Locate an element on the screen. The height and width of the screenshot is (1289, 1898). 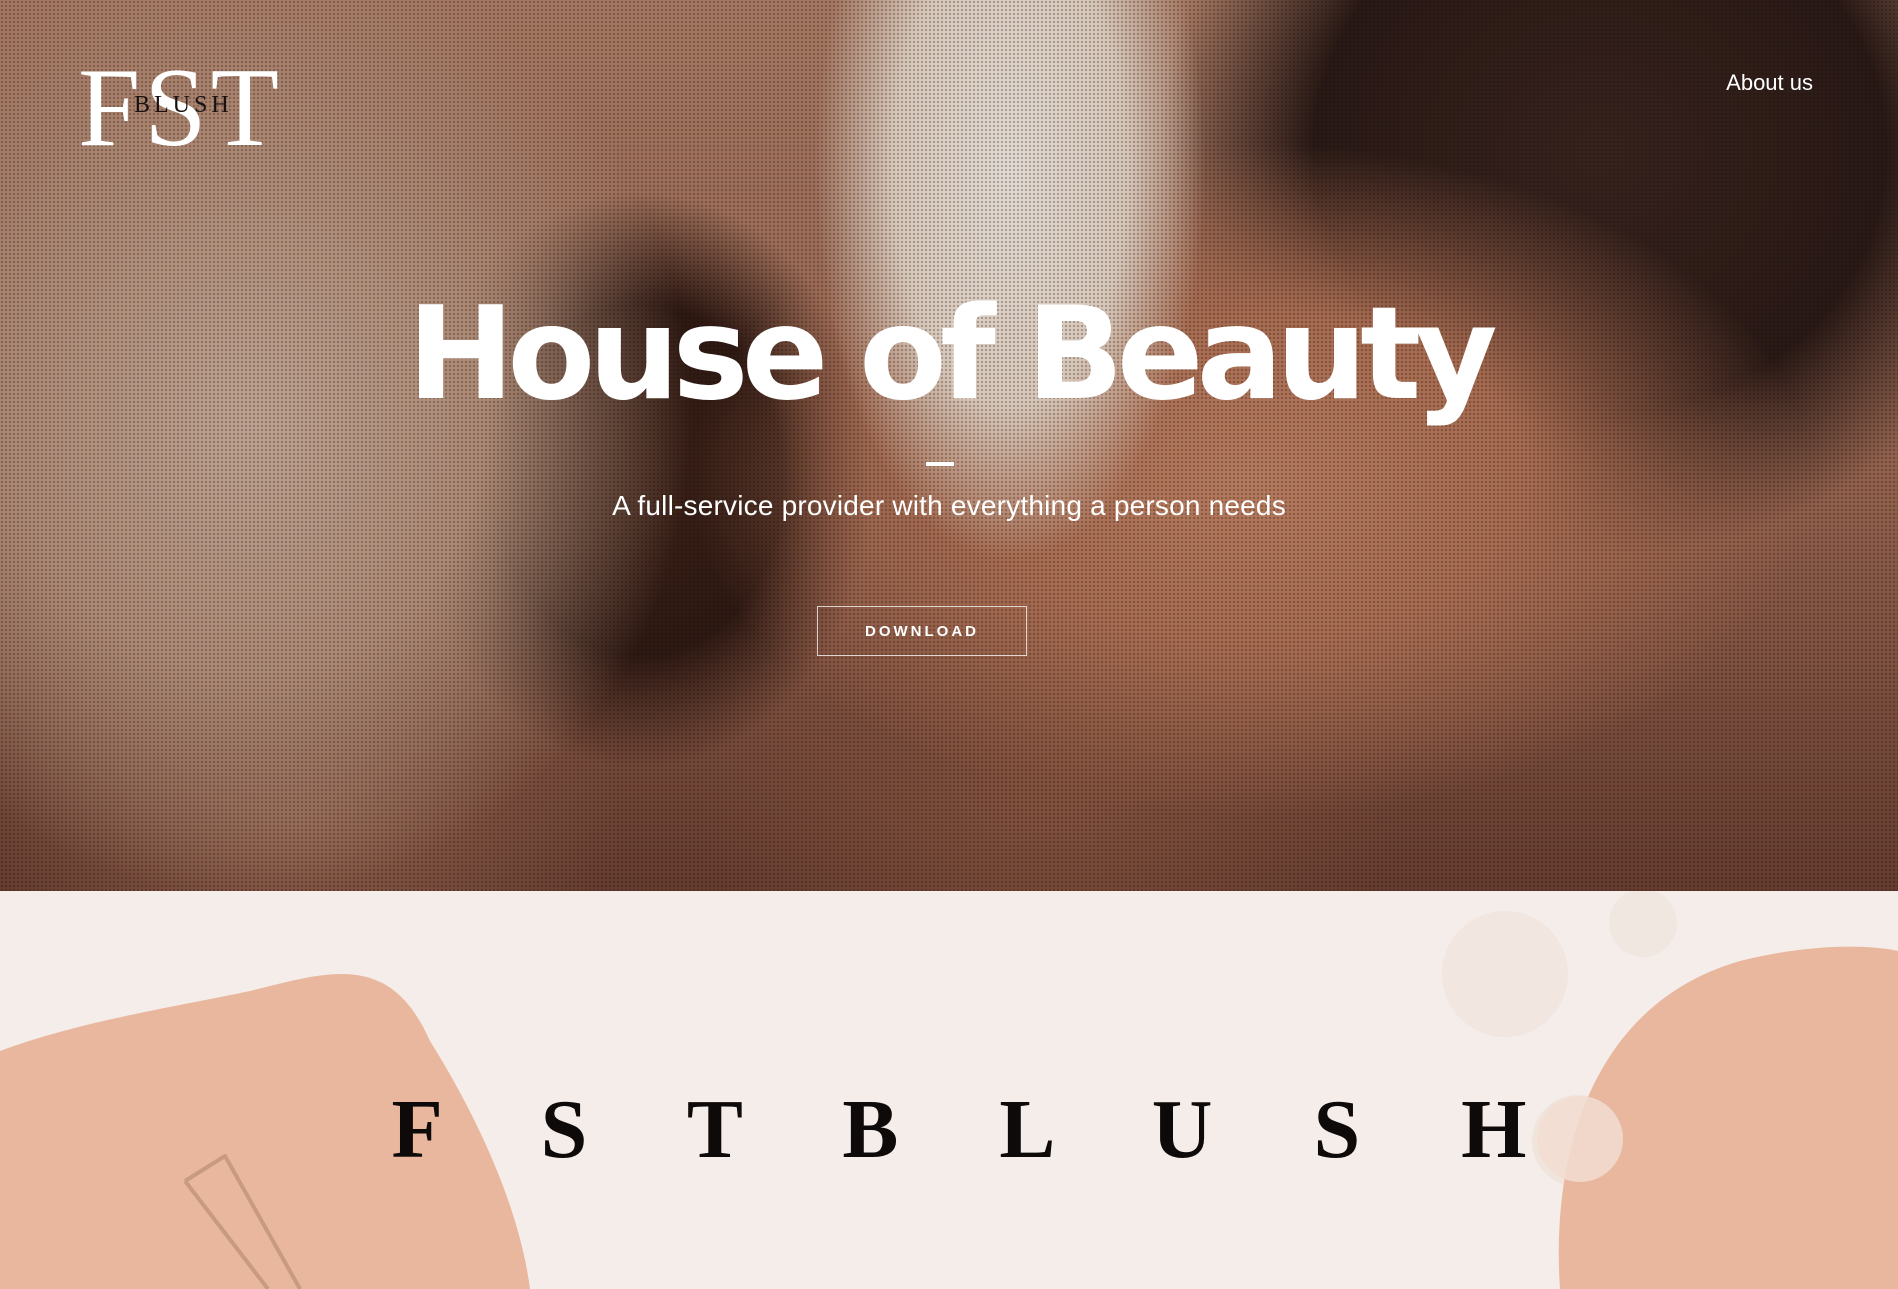
logo: FST BLUSH is located at coordinates (188, 108).